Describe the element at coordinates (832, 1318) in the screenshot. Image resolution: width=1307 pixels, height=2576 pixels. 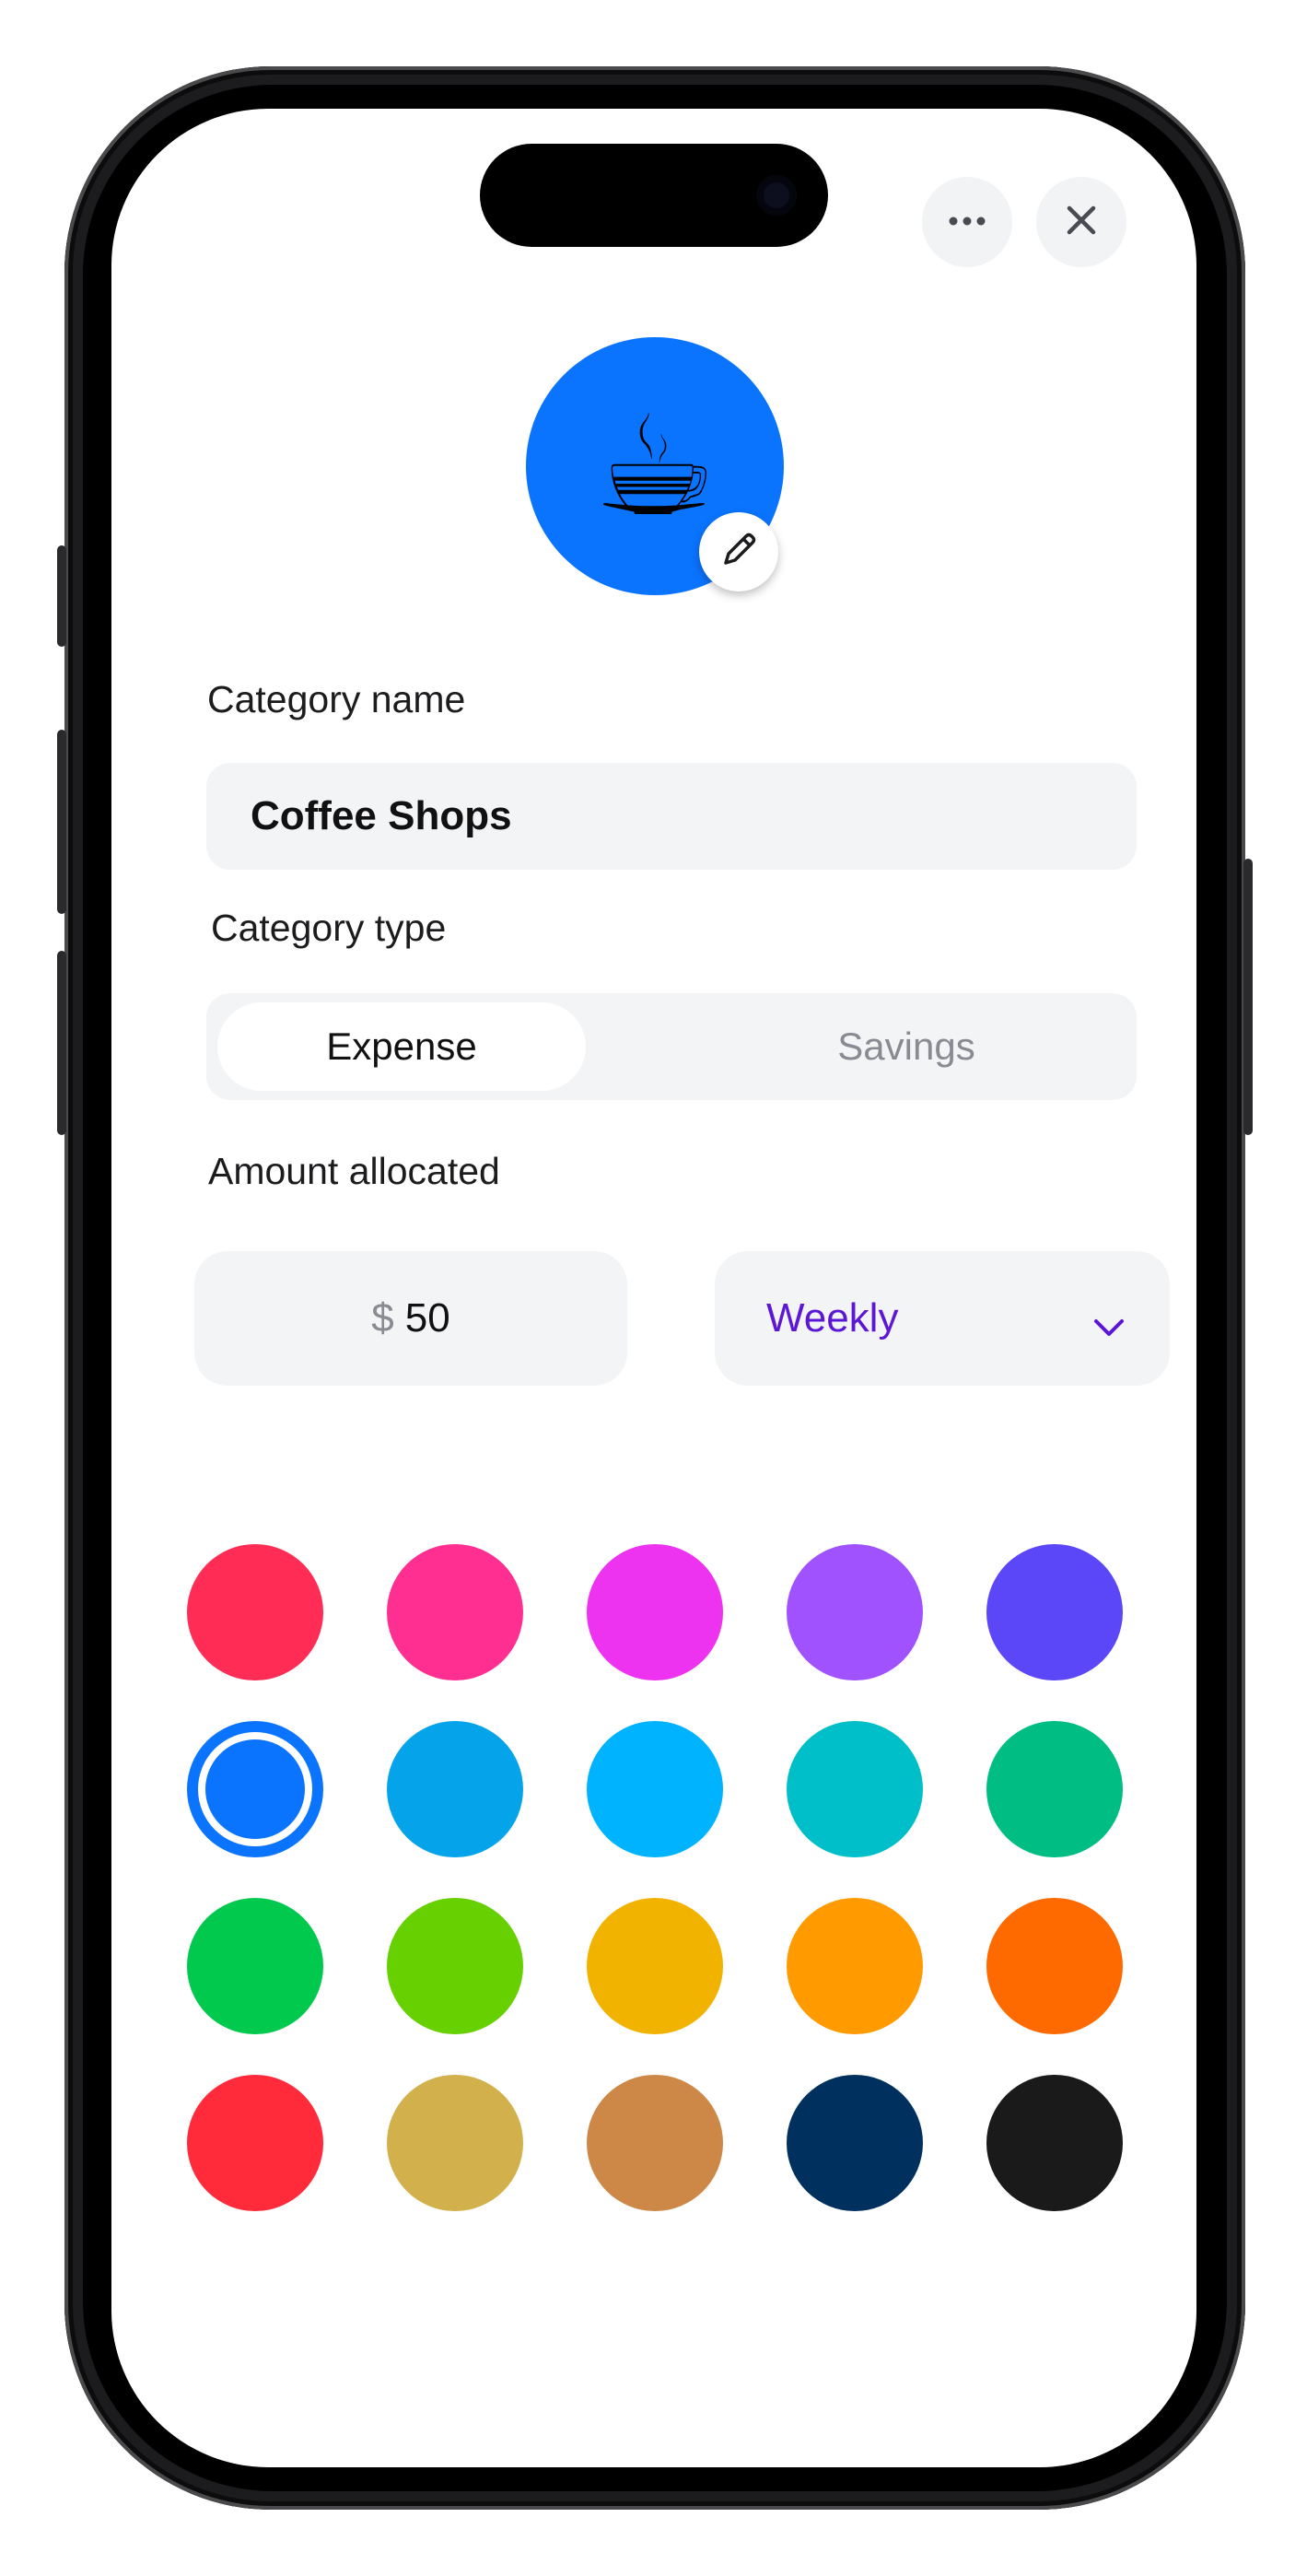
I see `frequency-value: Weekly` at that location.